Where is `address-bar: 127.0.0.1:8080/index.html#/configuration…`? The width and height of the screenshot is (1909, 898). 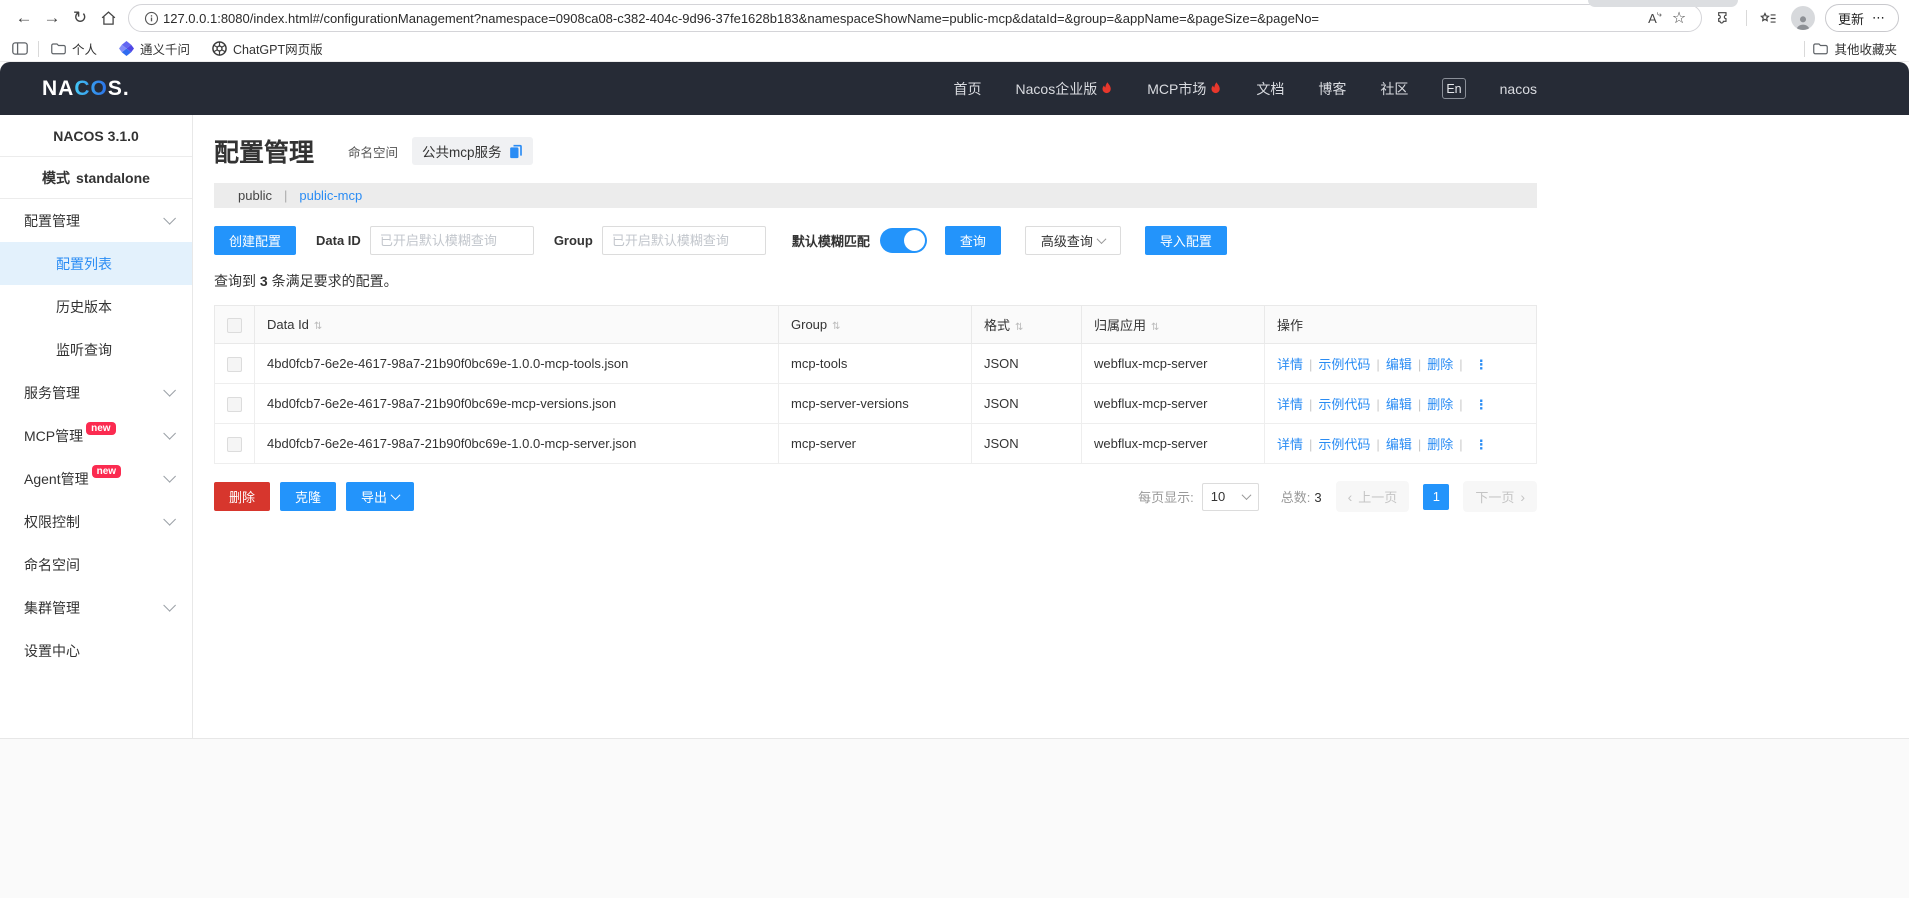
address-bar: 127.0.0.1:8080/index.html#/configuration… is located at coordinates (915, 18).